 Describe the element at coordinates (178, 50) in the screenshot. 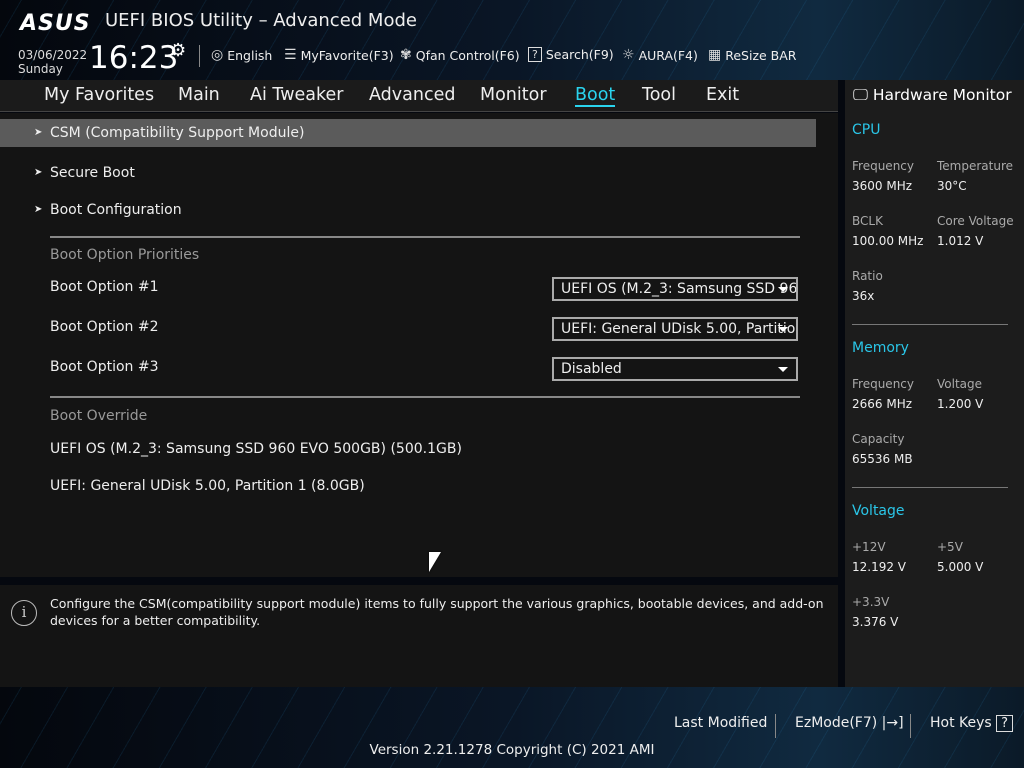

I see `gear-icon: ⚙` at that location.